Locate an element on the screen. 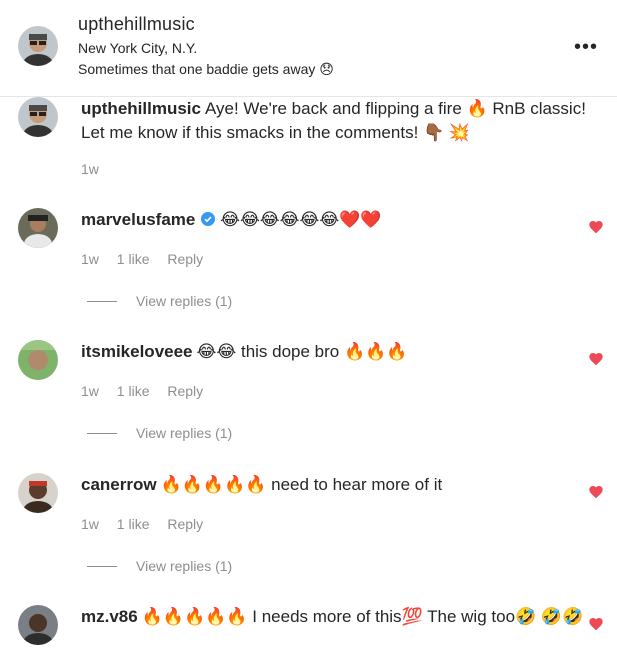 The image size is (617, 668). comment-body: 😂😂 this dope bro 🔥🔥🔥 is located at coordinates (302, 351).